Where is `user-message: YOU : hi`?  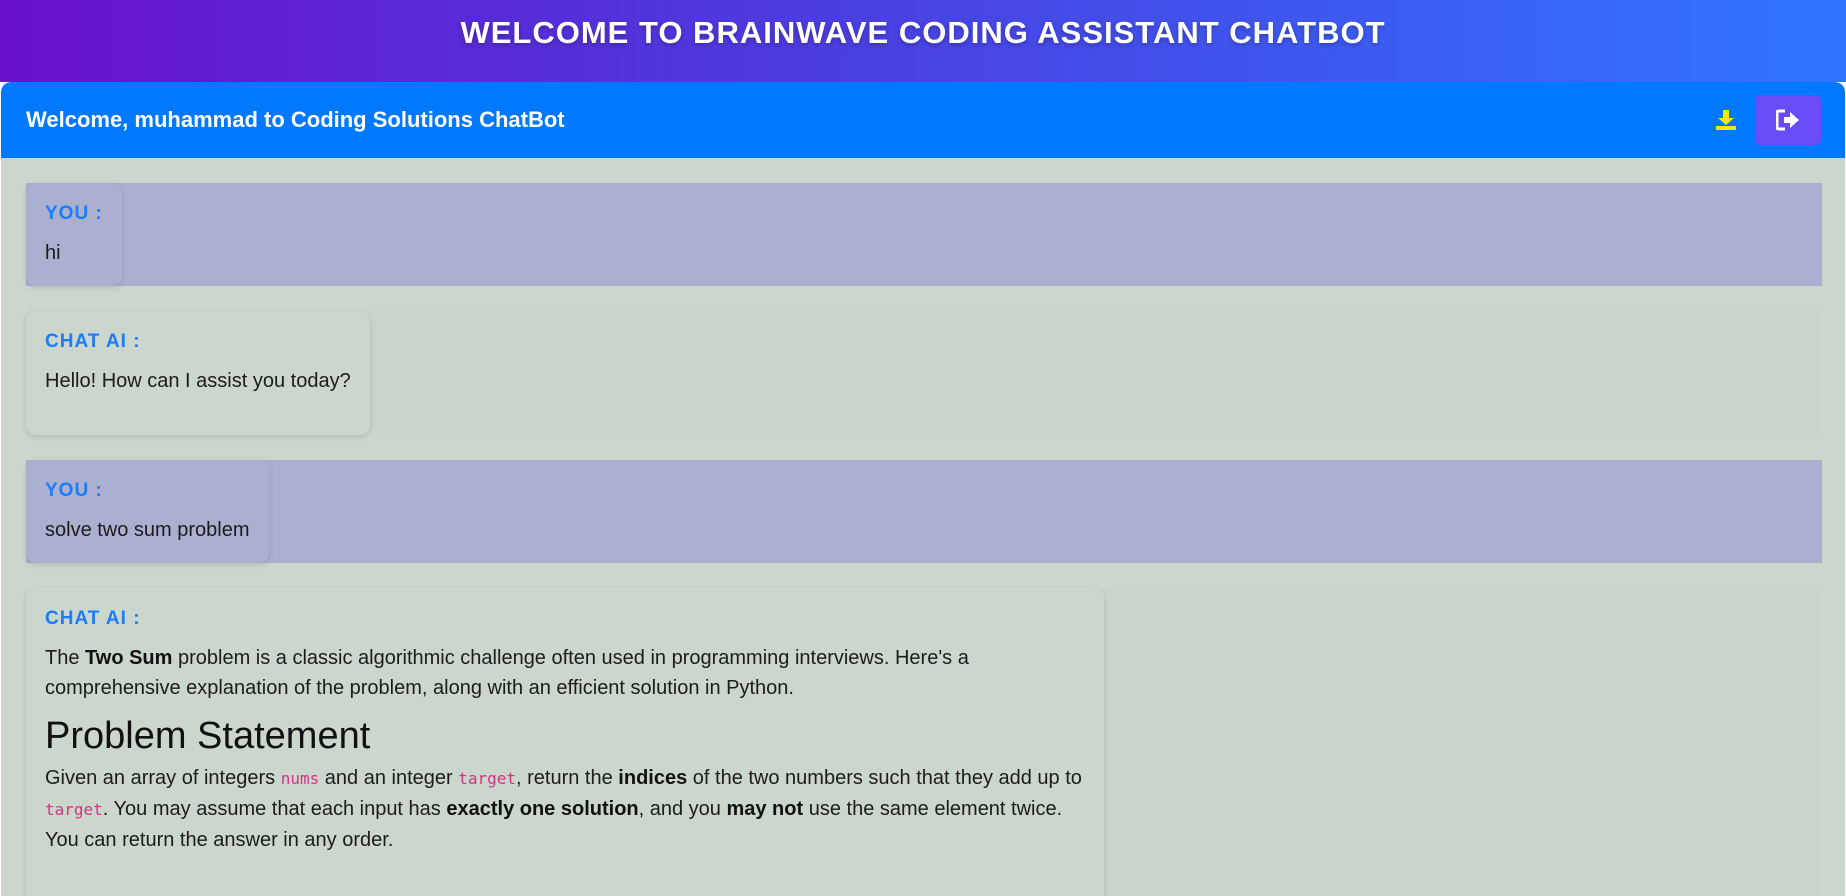 user-message: YOU : hi is located at coordinates (74, 234).